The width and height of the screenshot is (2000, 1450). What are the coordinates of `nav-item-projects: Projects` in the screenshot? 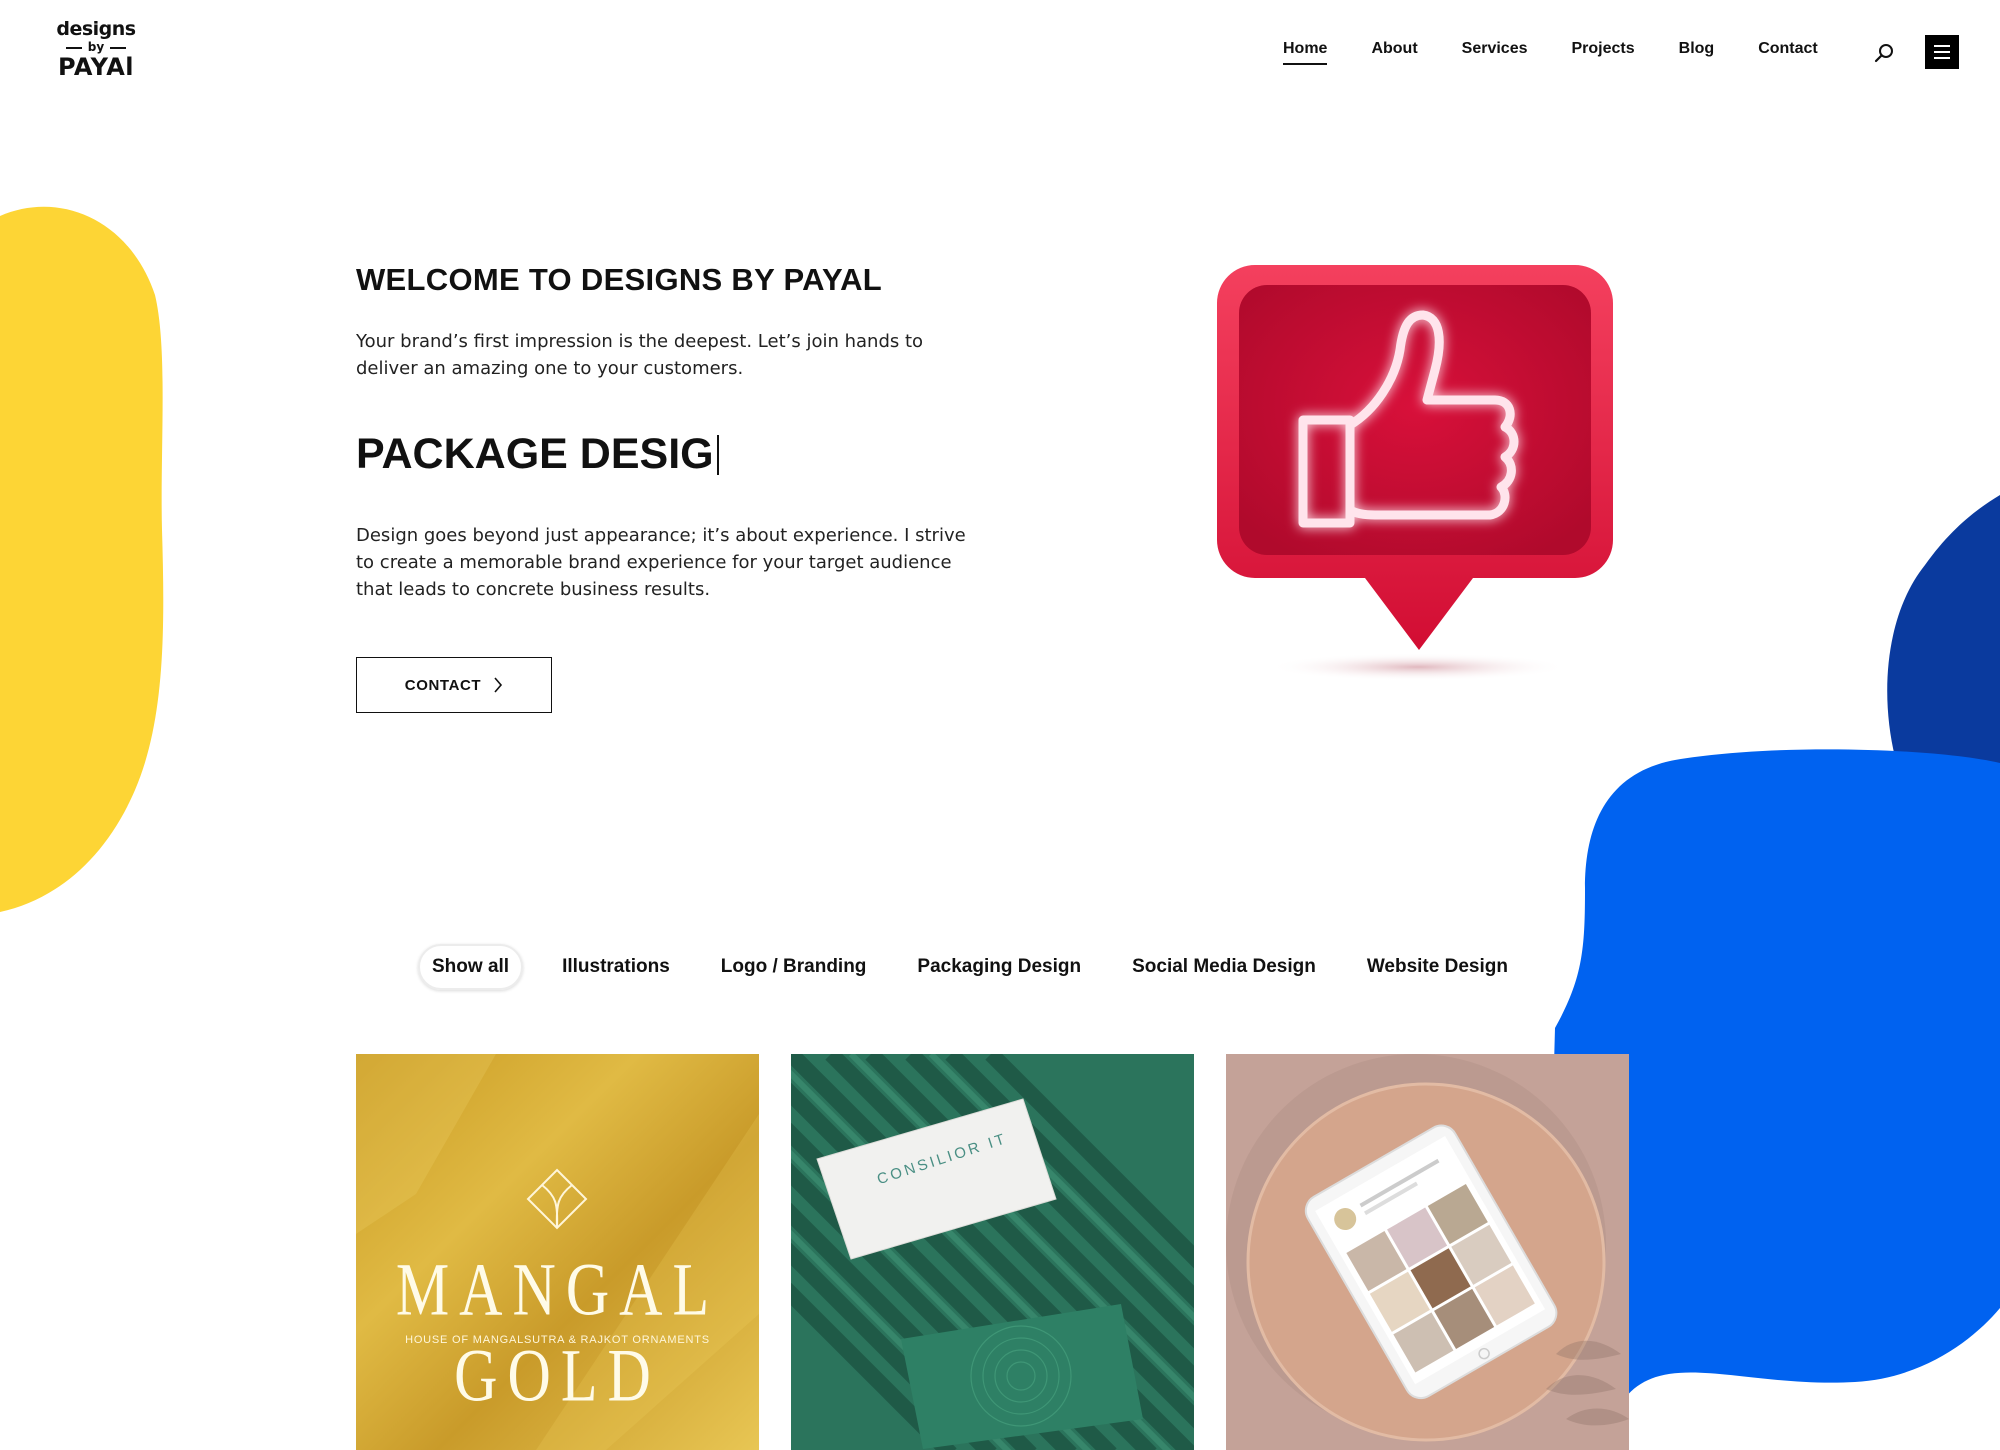 It's located at (1603, 51).